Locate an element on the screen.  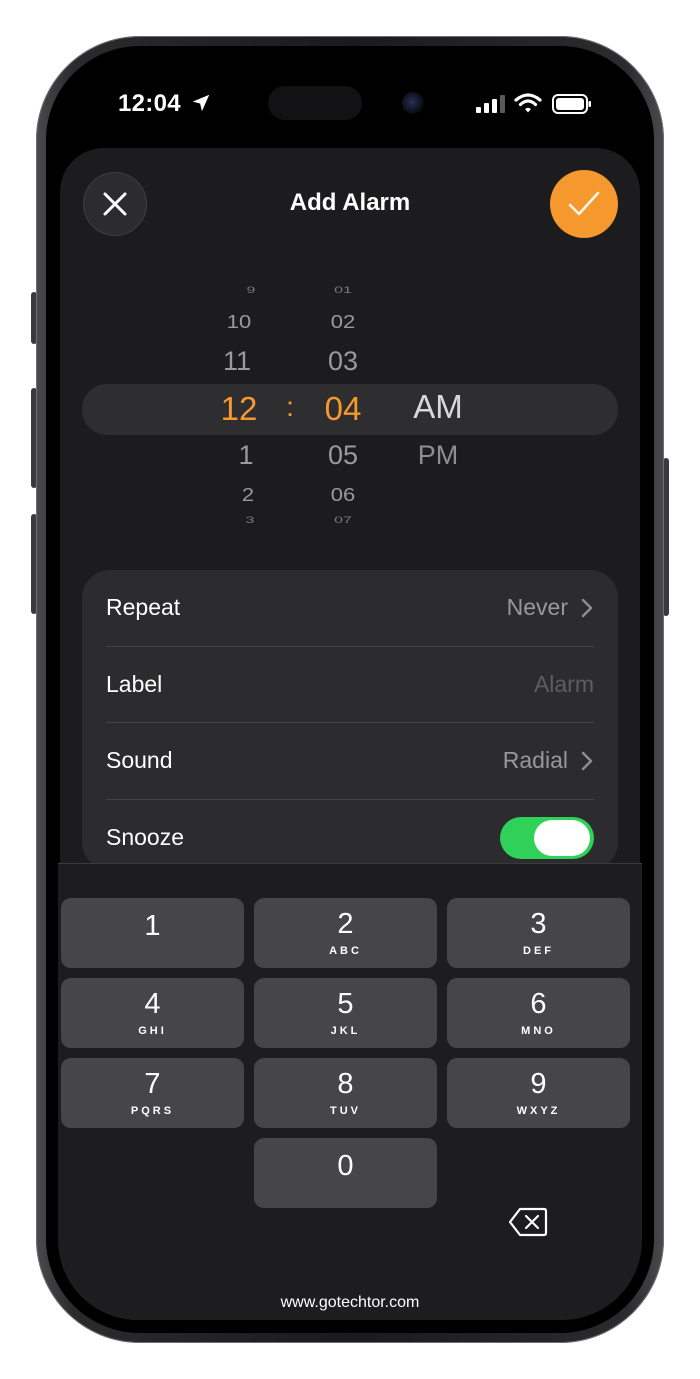
key-1: 1 is located at coordinates (152, 933).